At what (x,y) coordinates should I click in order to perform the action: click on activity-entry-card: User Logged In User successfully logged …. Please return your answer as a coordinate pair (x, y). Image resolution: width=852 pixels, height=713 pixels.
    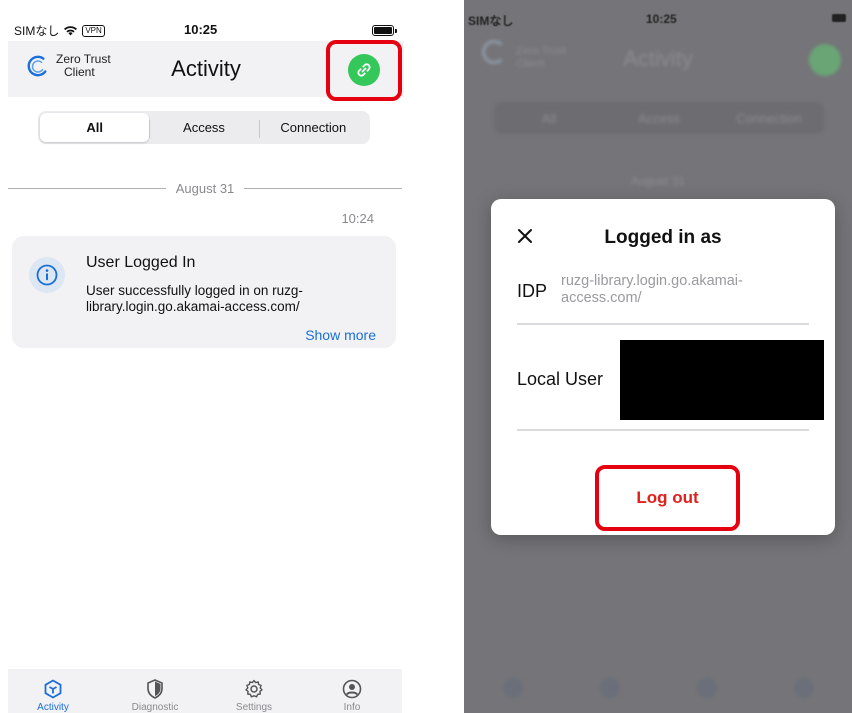
    Looking at the image, I should click on (204, 292).